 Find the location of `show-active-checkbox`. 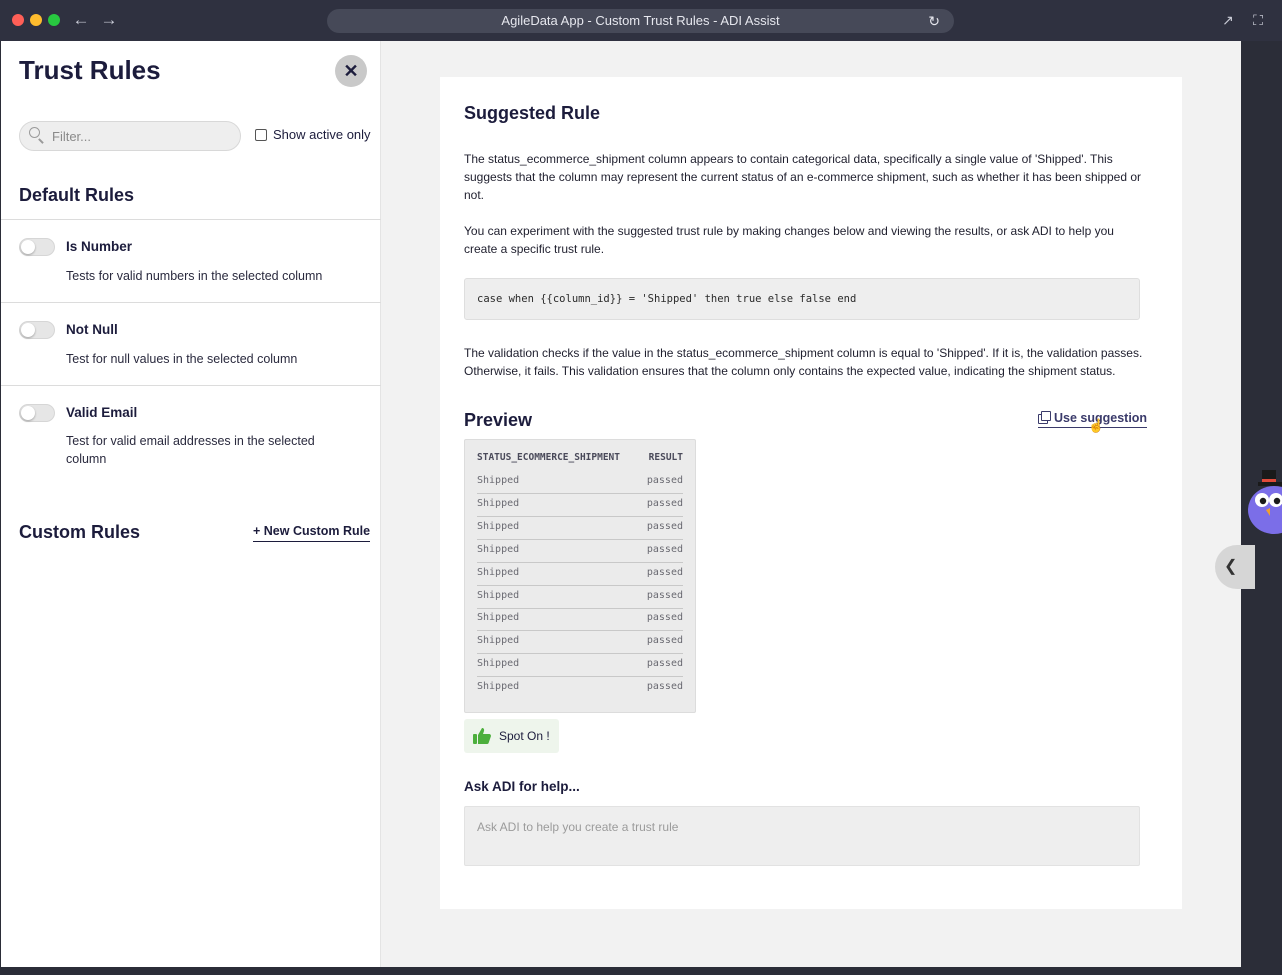

show-active-checkbox is located at coordinates (261, 135).